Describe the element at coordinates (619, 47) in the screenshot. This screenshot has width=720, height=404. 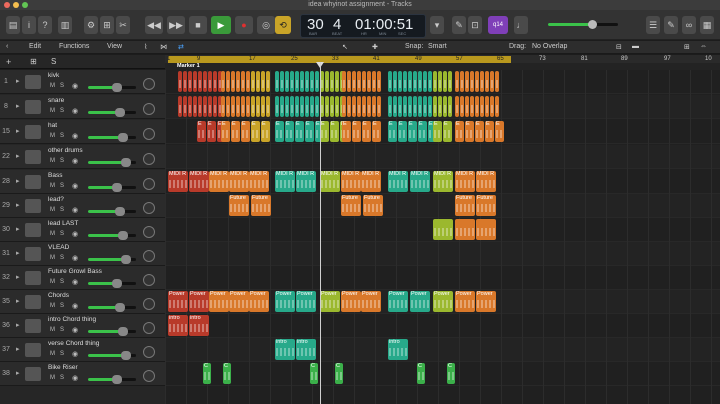
I see `waveform-zoom-icon: ⊟` at that location.